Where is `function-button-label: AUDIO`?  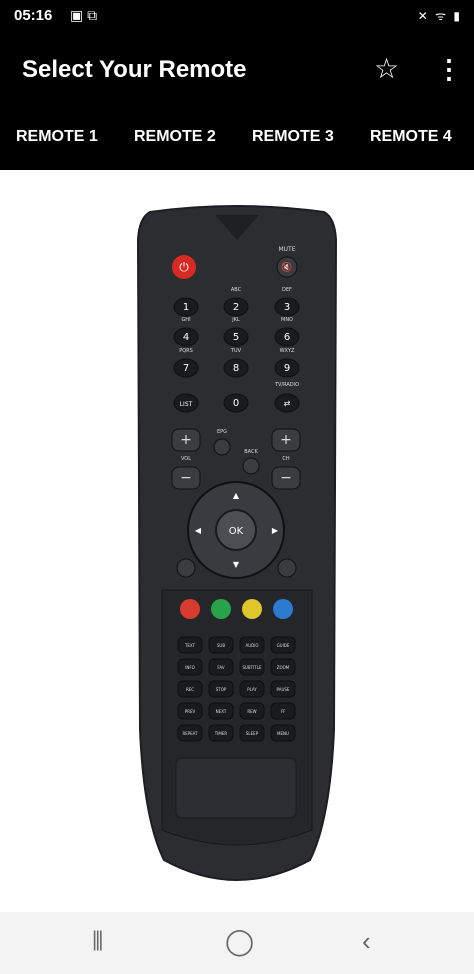 function-button-label: AUDIO is located at coordinates (251, 645).